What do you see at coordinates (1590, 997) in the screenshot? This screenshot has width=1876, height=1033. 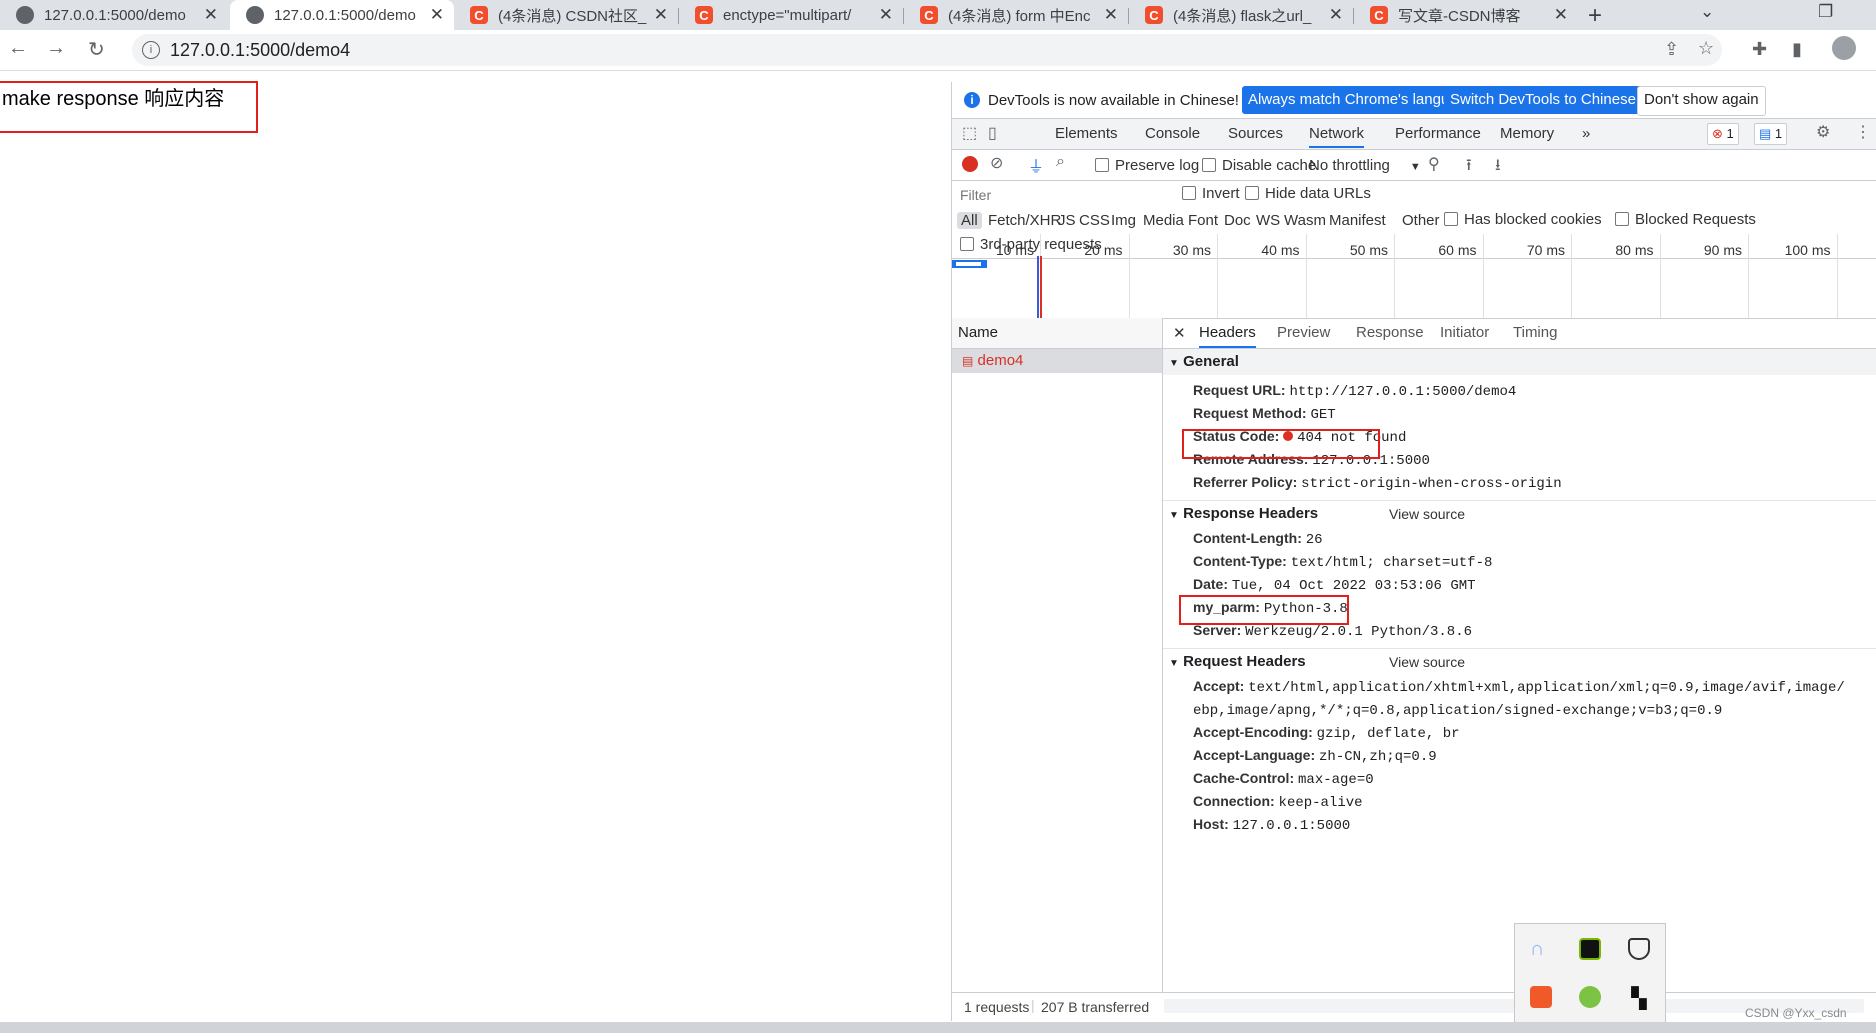 I see `wechat-icon` at bounding box center [1590, 997].